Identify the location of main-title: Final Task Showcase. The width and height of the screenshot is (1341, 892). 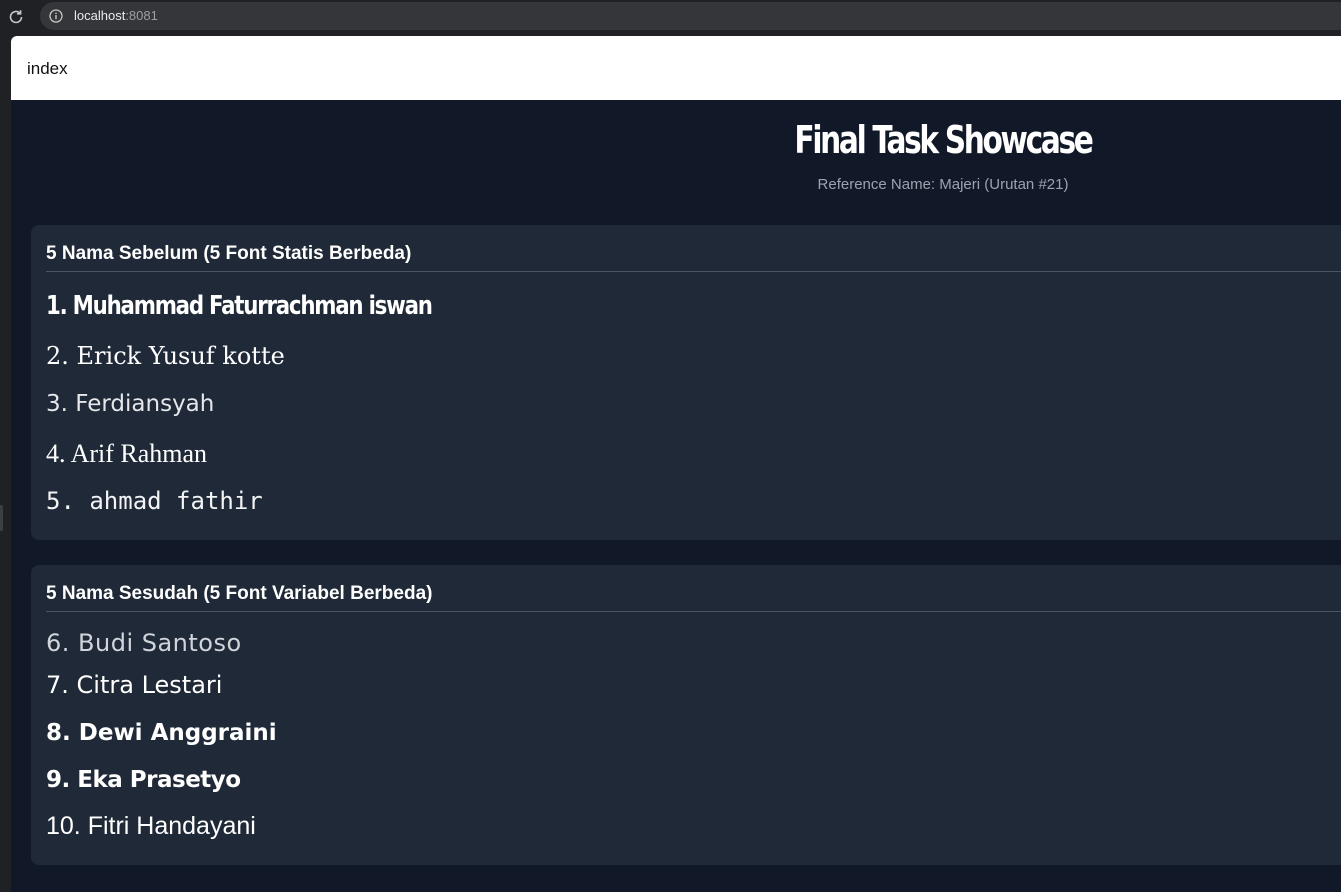
(943, 140).